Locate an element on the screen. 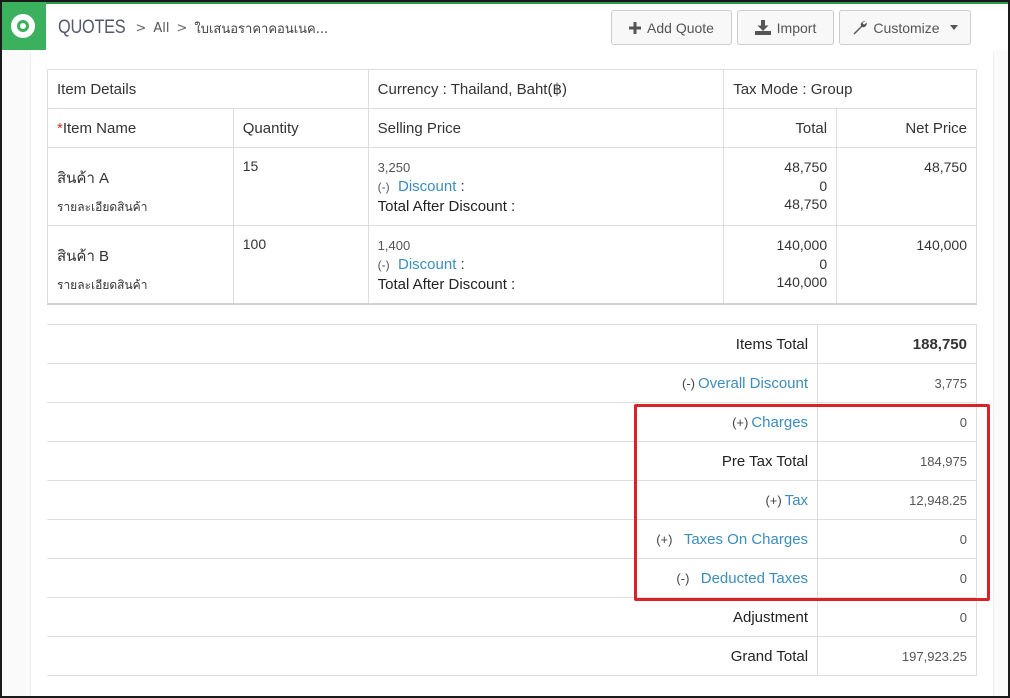 The image size is (1010, 698). items-total-row: Items Total 188,750 is located at coordinates (512, 344).